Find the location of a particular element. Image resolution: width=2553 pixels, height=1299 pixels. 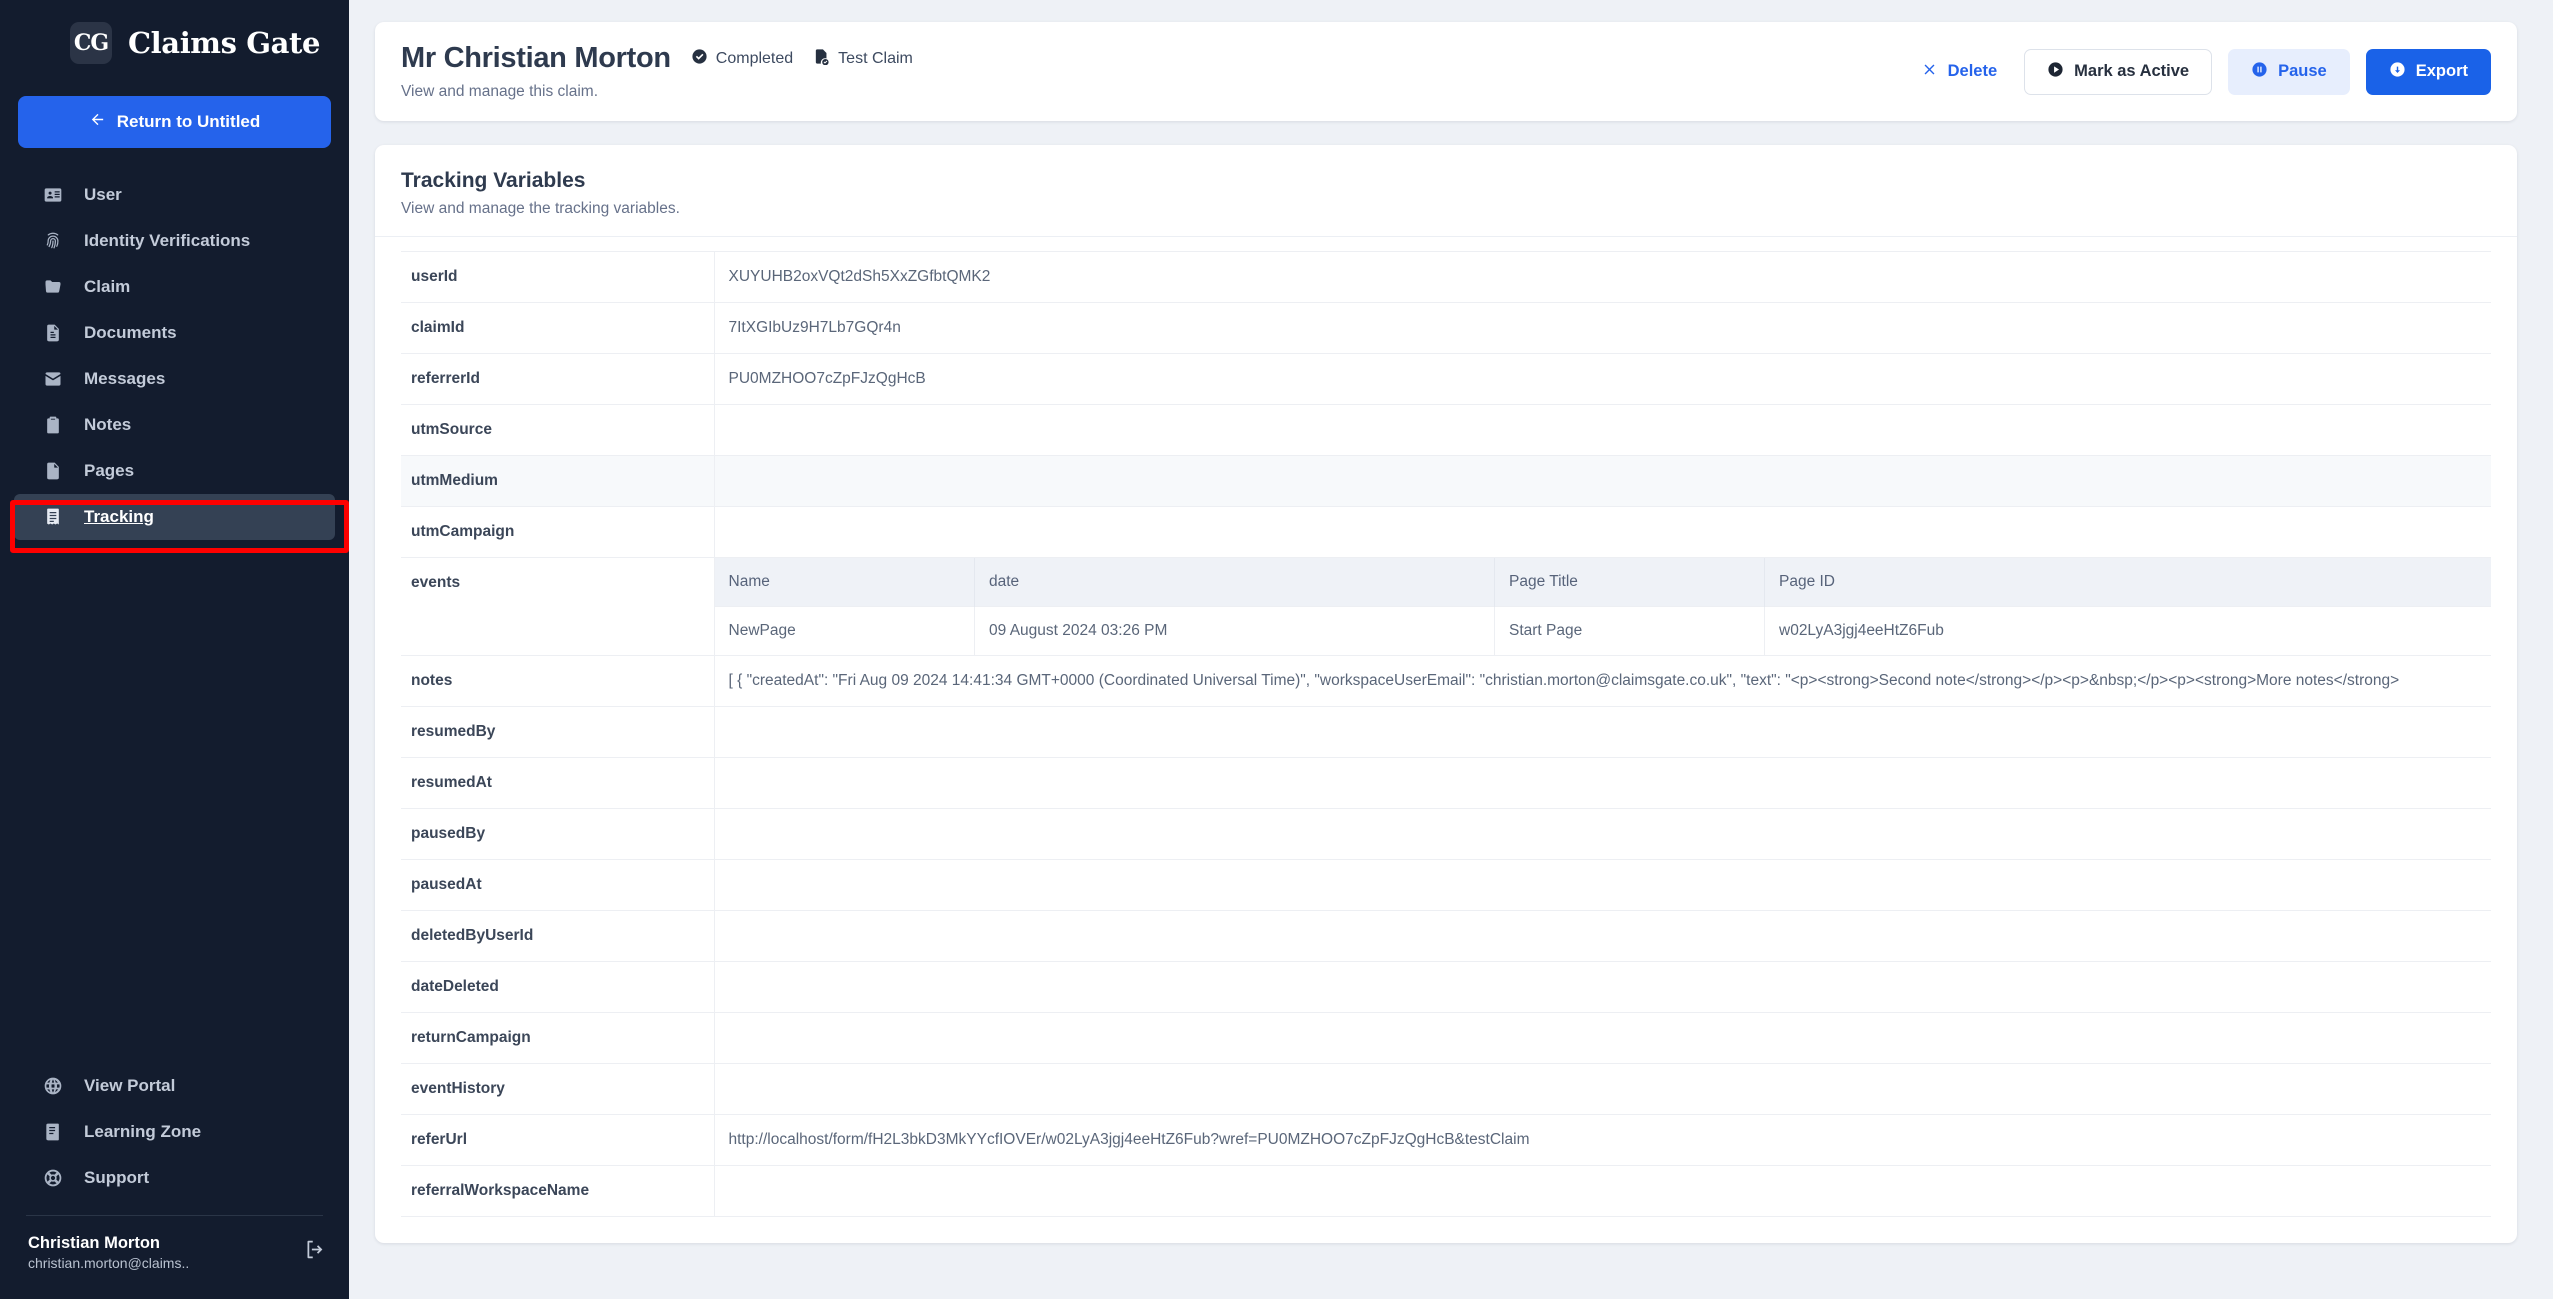

sidebar-item-notes: Notes is located at coordinates (174, 425).